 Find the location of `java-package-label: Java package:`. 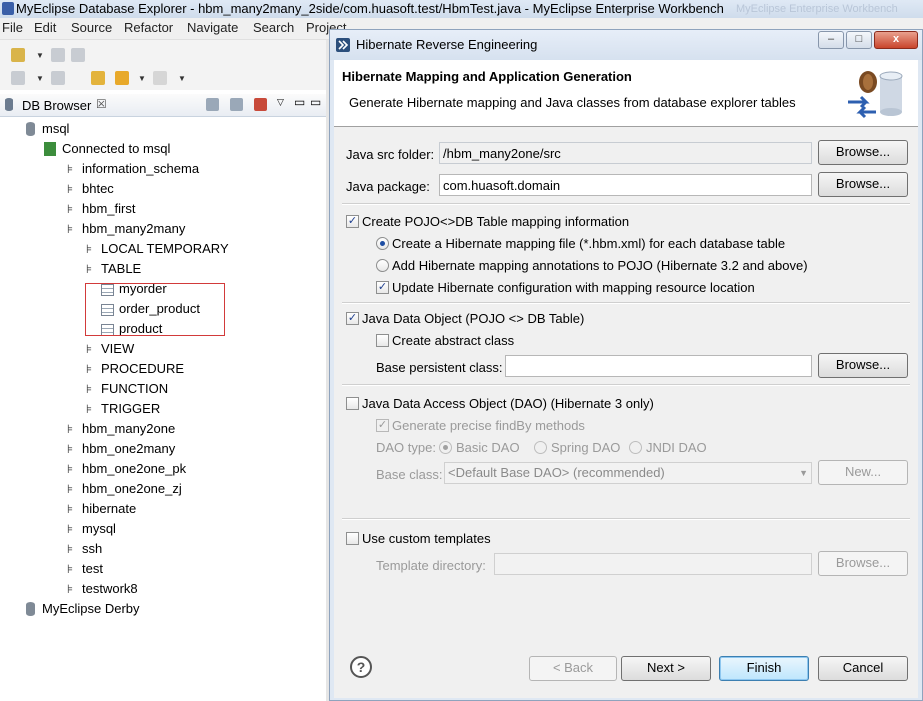

java-package-label: Java package: is located at coordinates (388, 186).